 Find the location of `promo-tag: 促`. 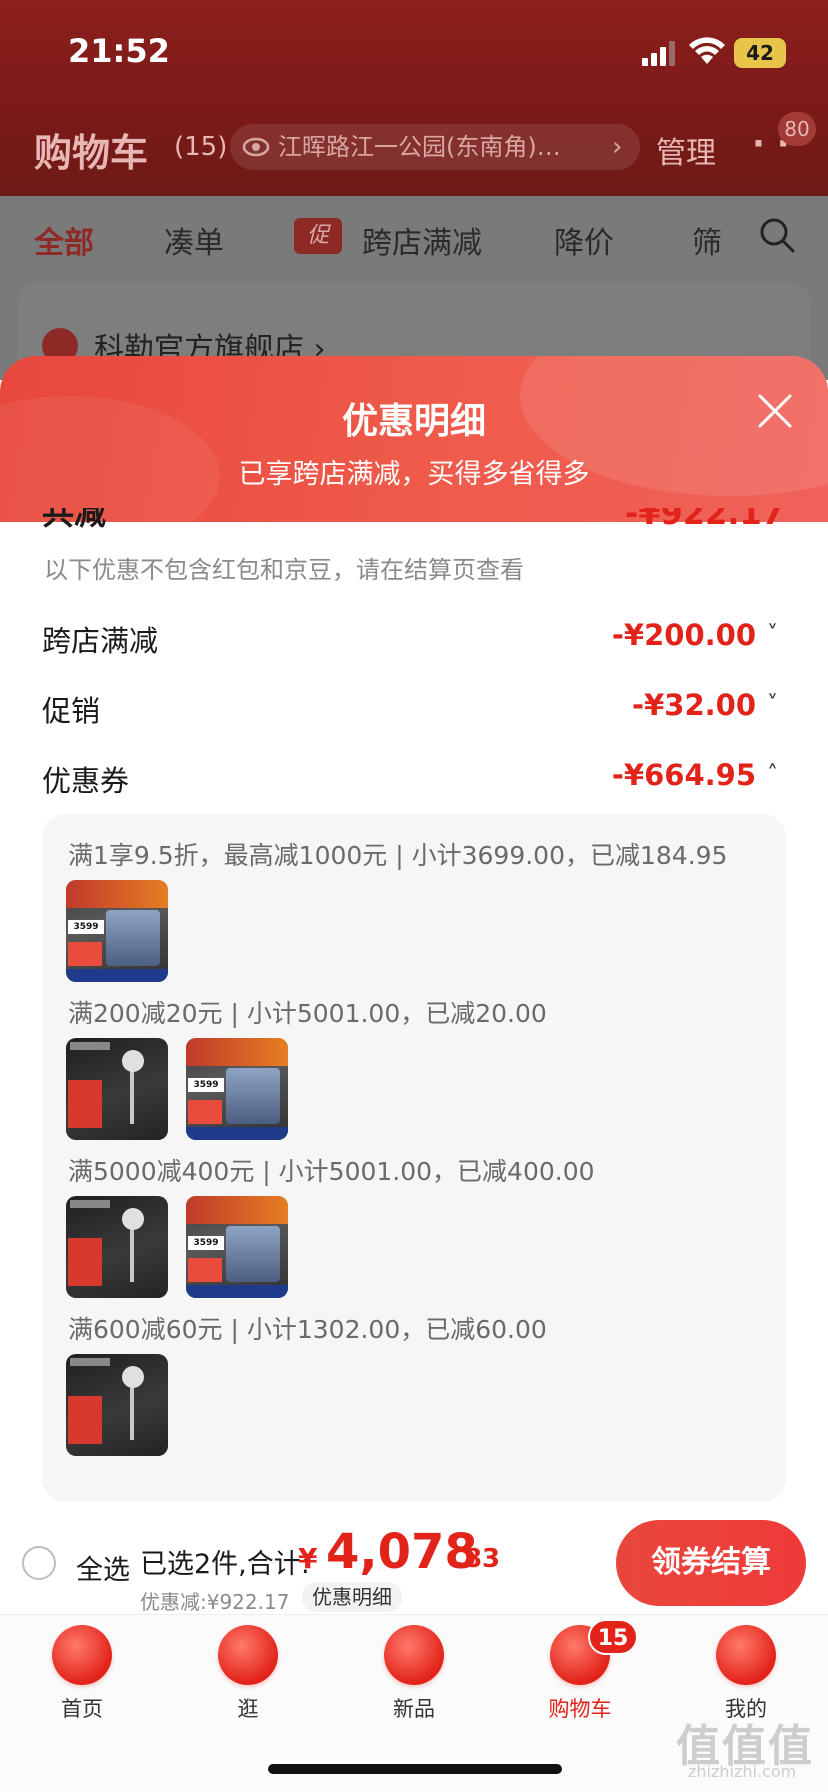

promo-tag: 促 is located at coordinates (318, 236).